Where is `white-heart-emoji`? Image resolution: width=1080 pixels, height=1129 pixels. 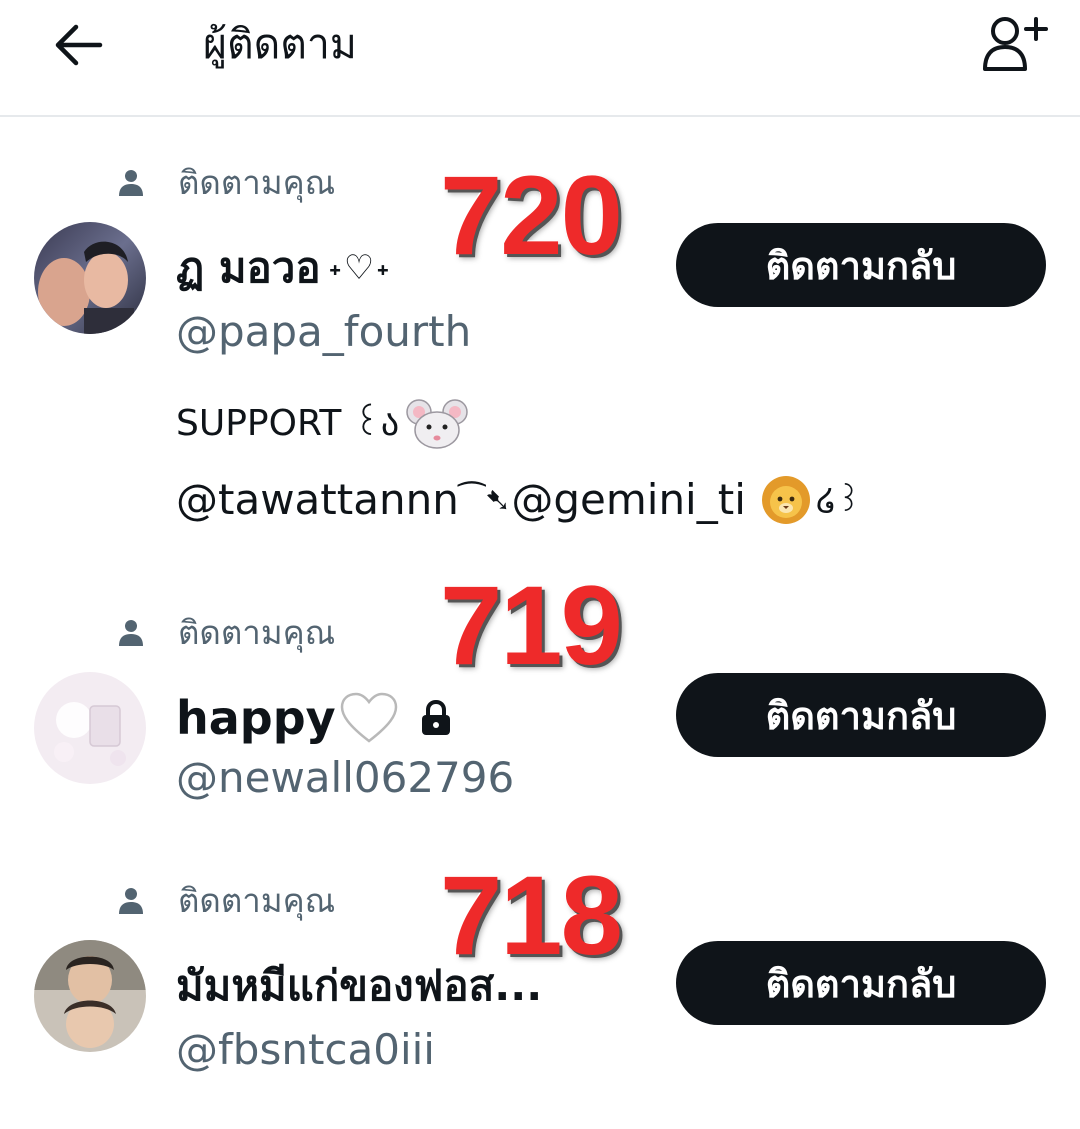
white-heart-emoji is located at coordinates (369, 718).